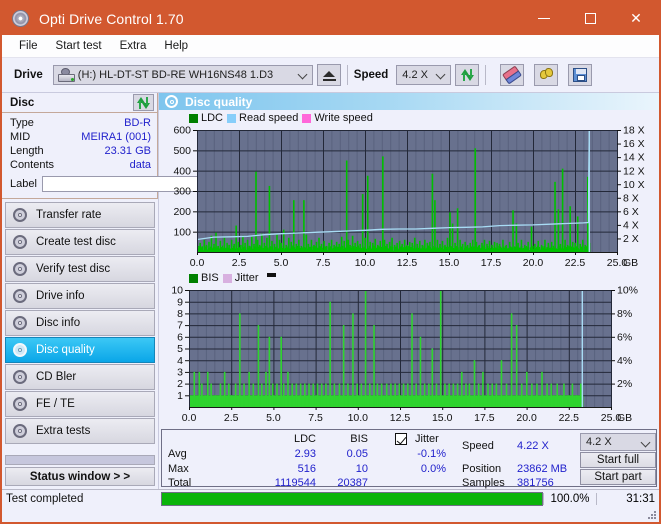 The width and height of the screenshot is (661, 524). I want to click on sidebar-item-create-test-disc: Create test disc, so click(80, 242).